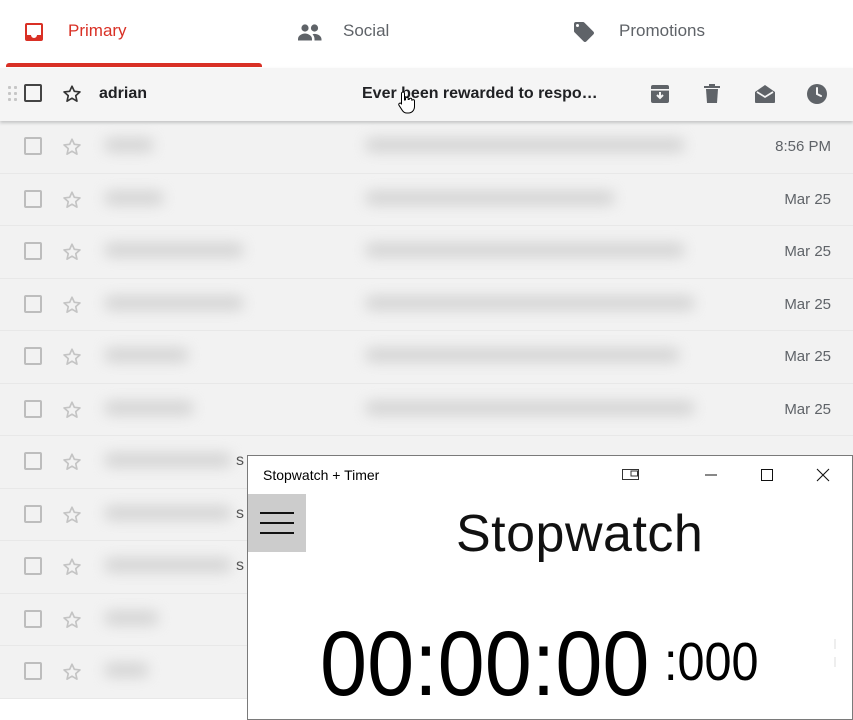 This screenshot has width=853, height=720. I want to click on close-icon, so click(823, 475).